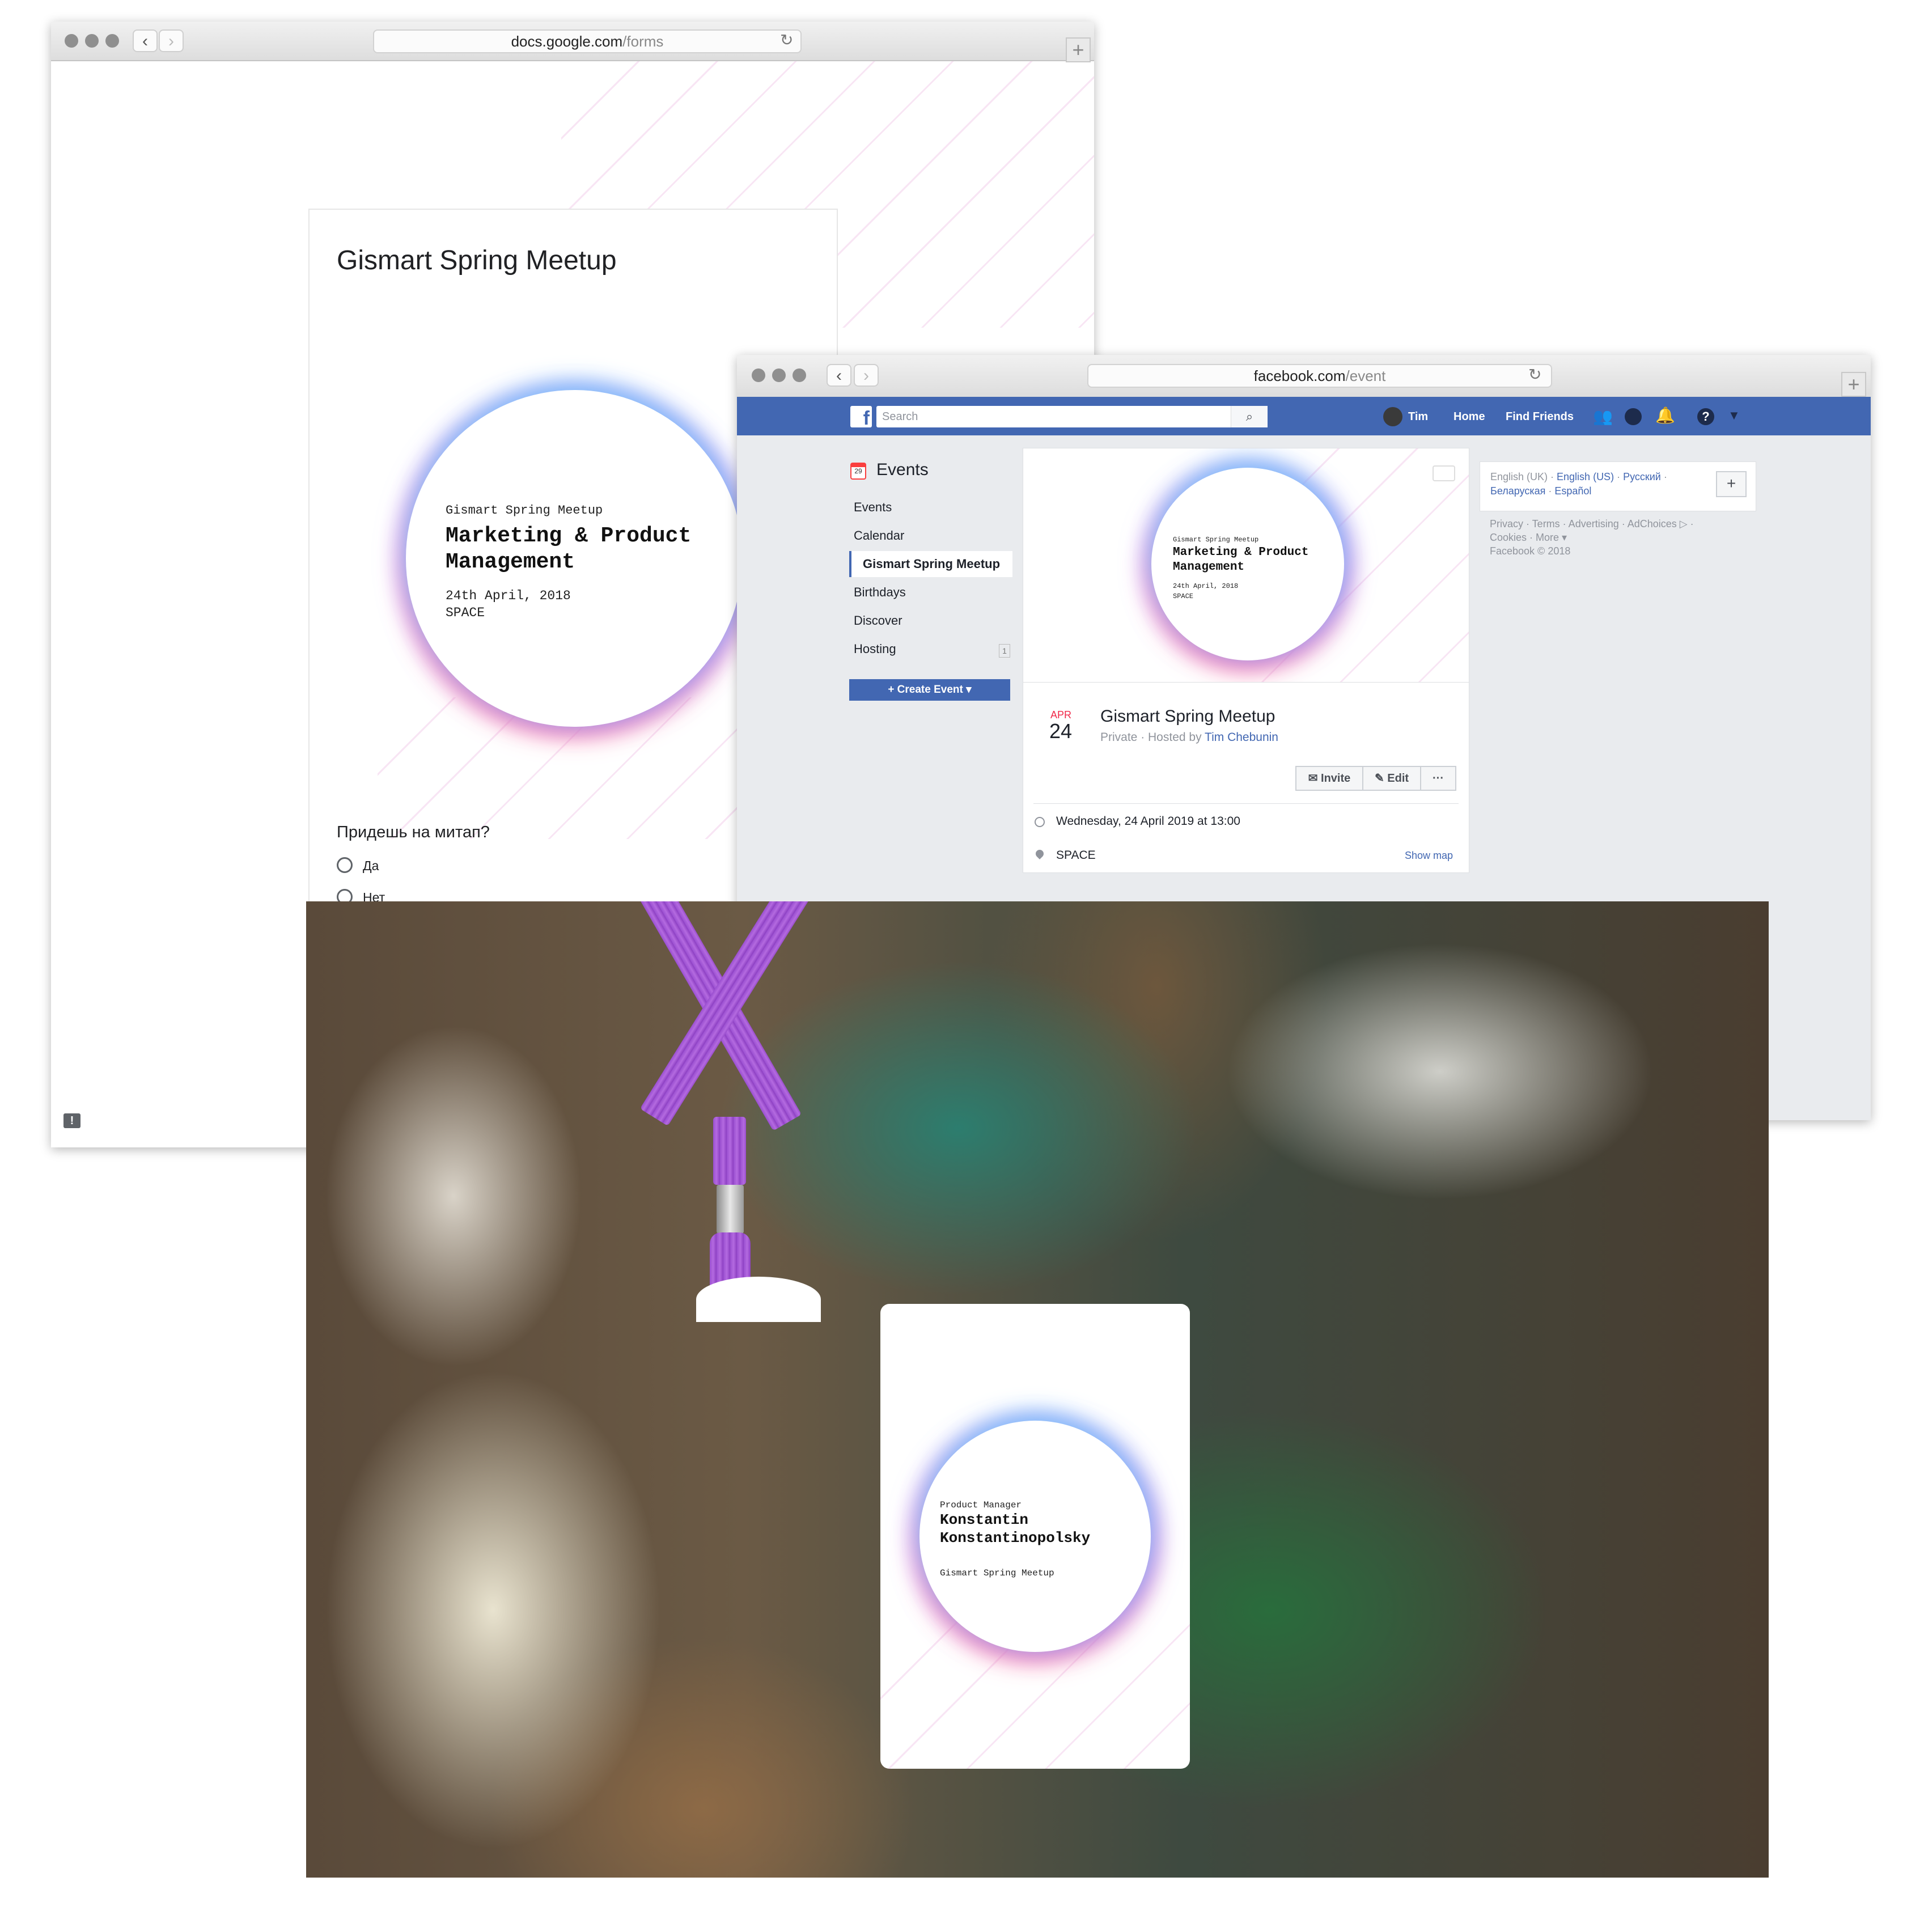 The width and height of the screenshot is (1907, 1932). Describe the element at coordinates (861, 416) in the screenshot. I see `facebook-logo-icon: f` at that location.